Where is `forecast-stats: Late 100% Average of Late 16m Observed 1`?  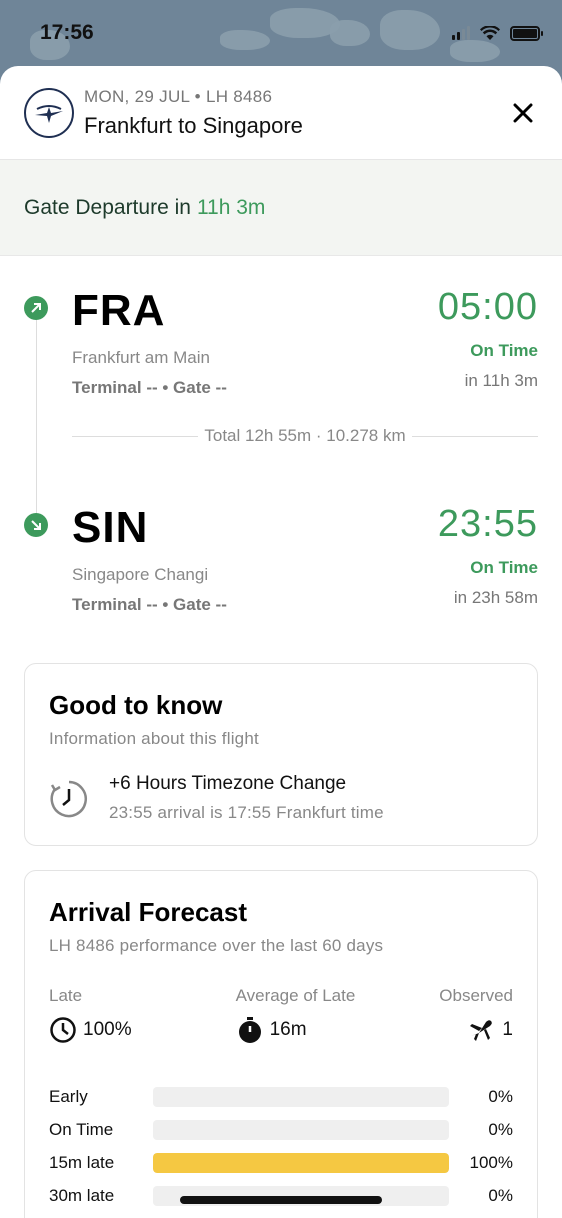 forecast-stats: Late 100% Average of Late 16m Observed 1 is located at coordinates (281, 1015).